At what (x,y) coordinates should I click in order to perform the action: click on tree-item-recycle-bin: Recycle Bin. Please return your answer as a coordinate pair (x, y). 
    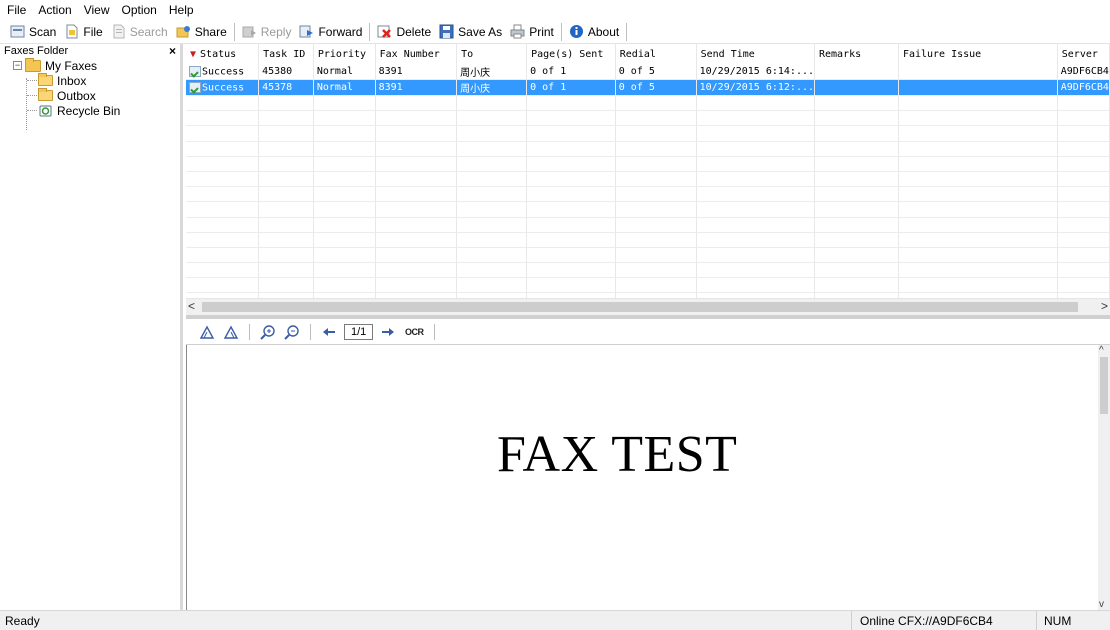
    Looking at the image, I should click on (90, 110).